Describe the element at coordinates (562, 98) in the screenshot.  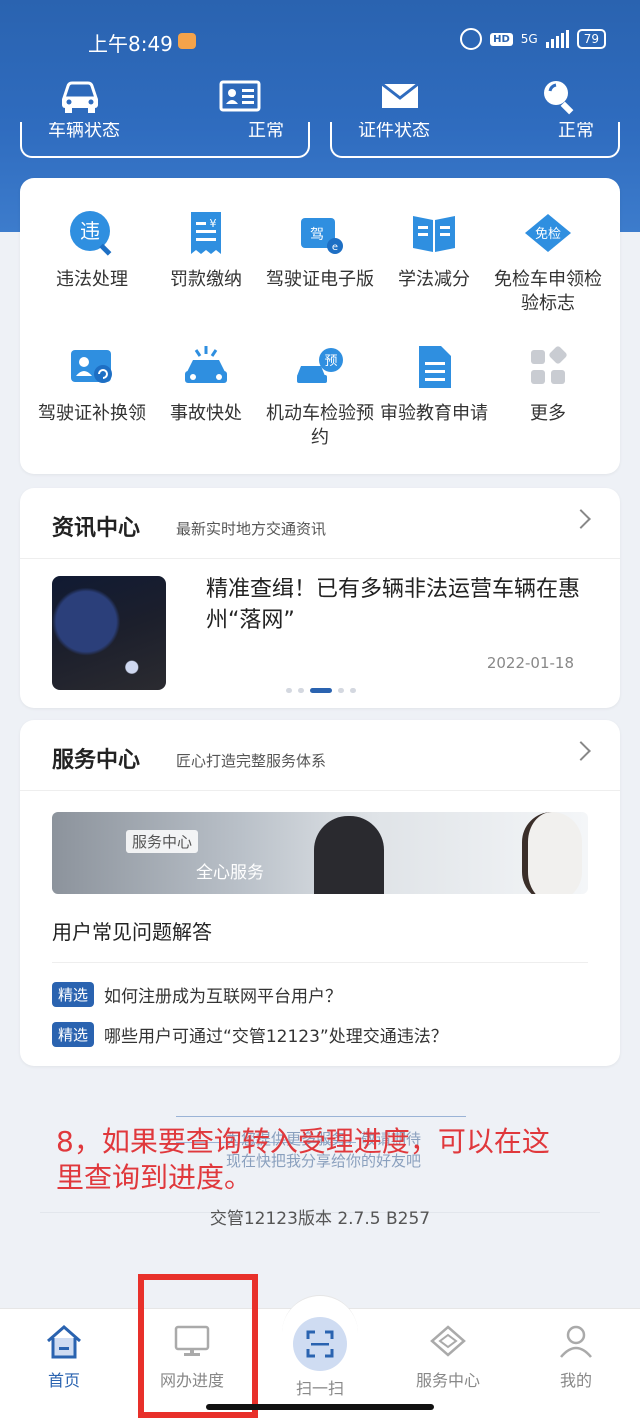
I see `search-icon` at that location.